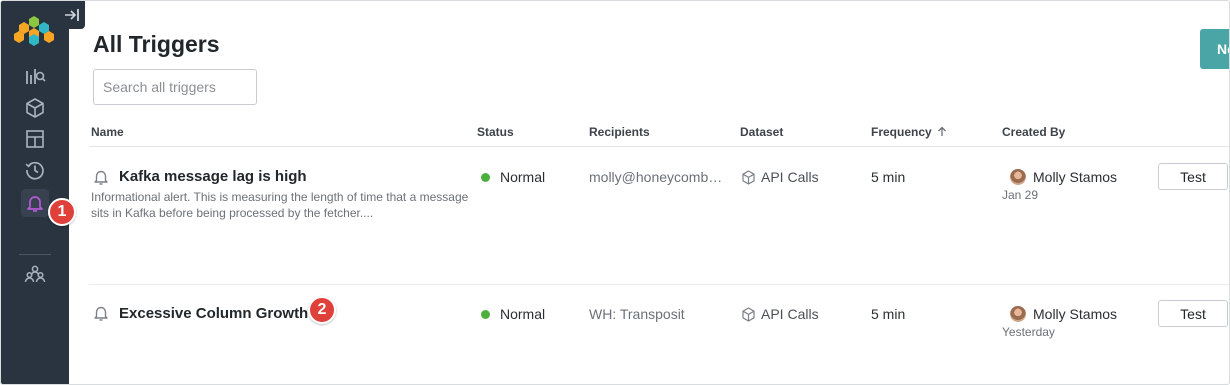  I want to click on query-builder-icon, so click(36, 76).